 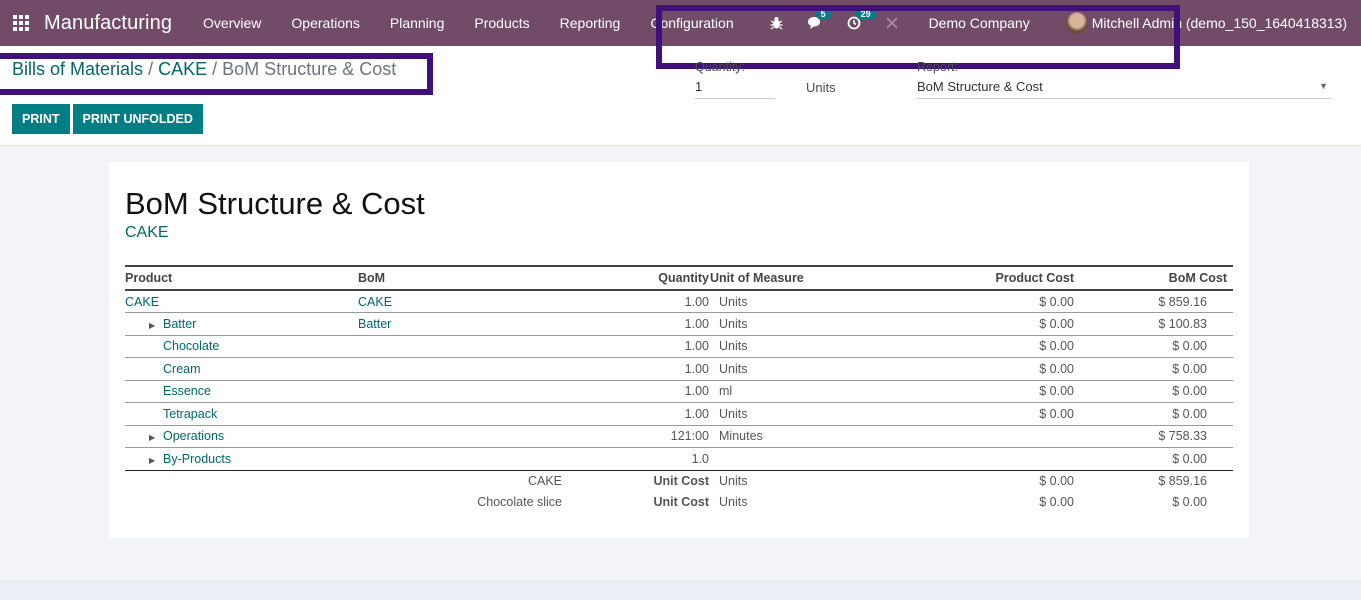 What do you see at coordinates (142, 302) in the screenshot?
I see `product-link: CAKE` at bounding box center [142, 302].